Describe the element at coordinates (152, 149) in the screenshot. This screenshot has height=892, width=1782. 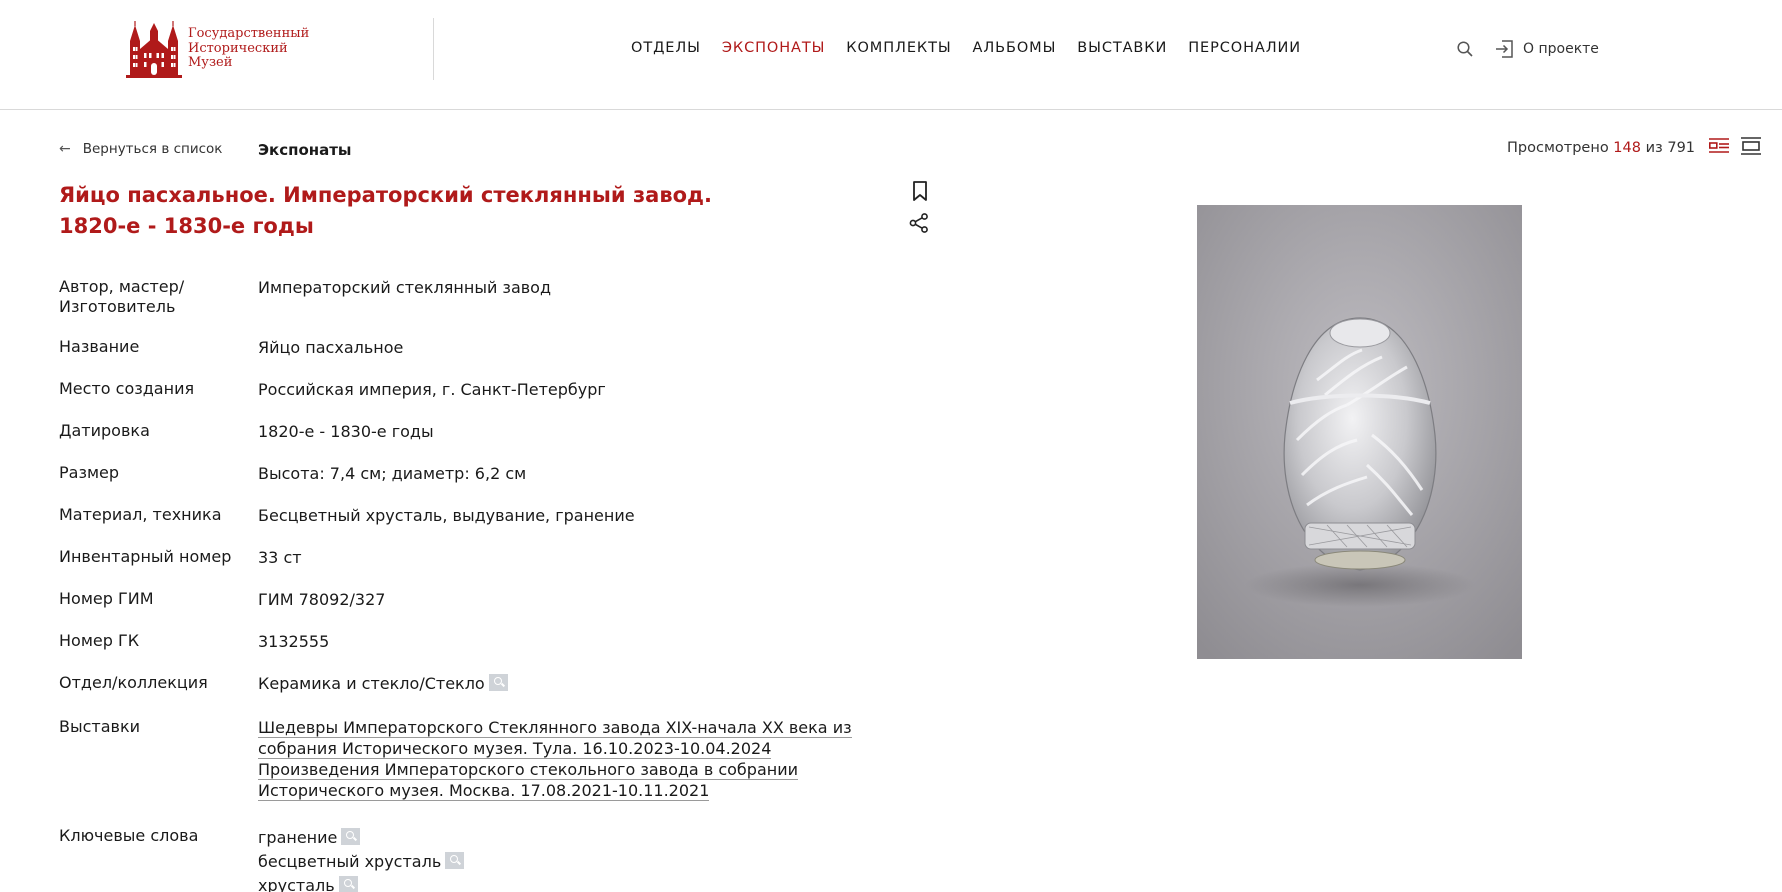
I see `back-label: Вернуться в список` at that location.